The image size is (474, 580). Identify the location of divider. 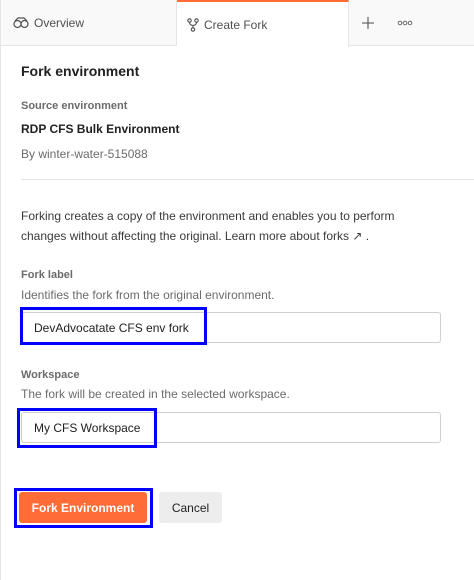
(247, 179).